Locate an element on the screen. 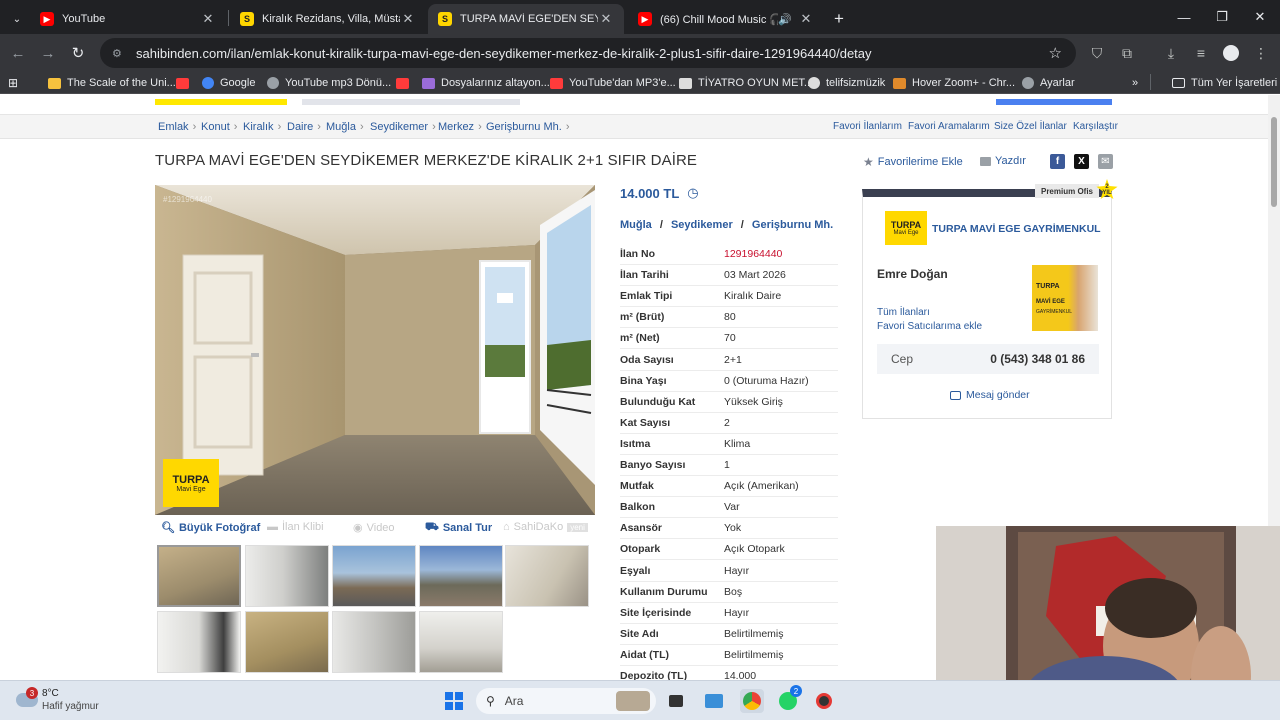 Image resolution: width=1280 pixels, height=720 pixels. print-label: Yazdır is located at coordinates (1010, 161).